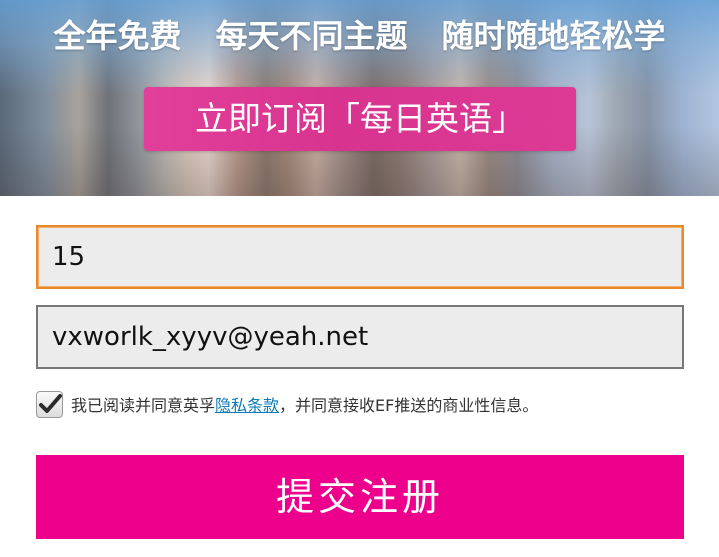 The image size is (719, 557). What do you see at coordinates (553, 36) in the screenshot?
I see `headline-part-3: 随时随地轻松学` at bounding box center [553, 36].